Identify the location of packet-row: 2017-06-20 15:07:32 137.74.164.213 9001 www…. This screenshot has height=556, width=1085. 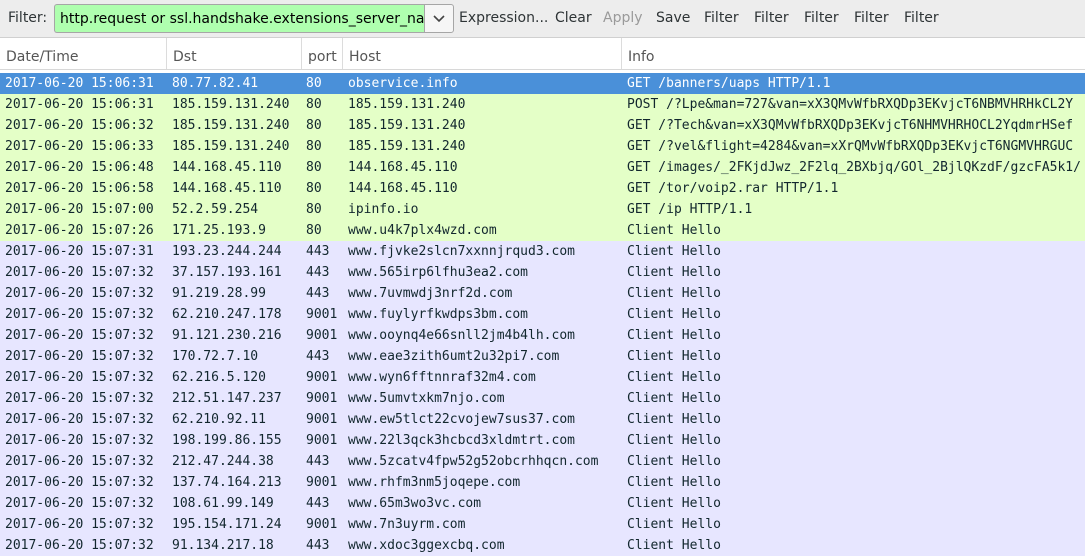
(542, 482).